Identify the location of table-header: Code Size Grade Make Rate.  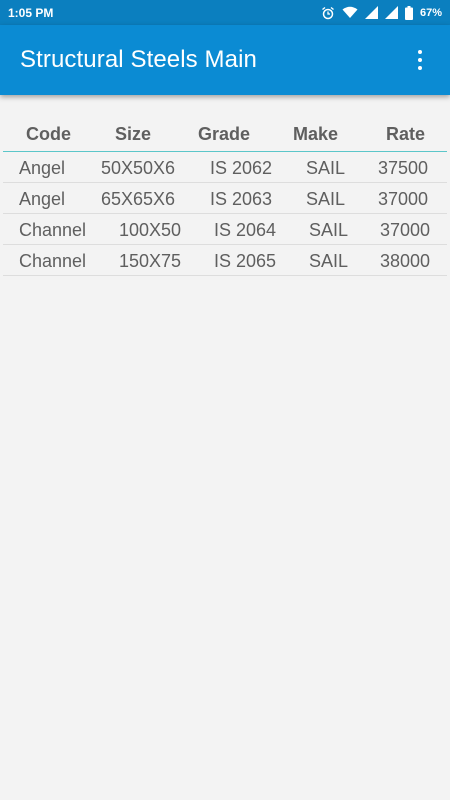
(225, 135).